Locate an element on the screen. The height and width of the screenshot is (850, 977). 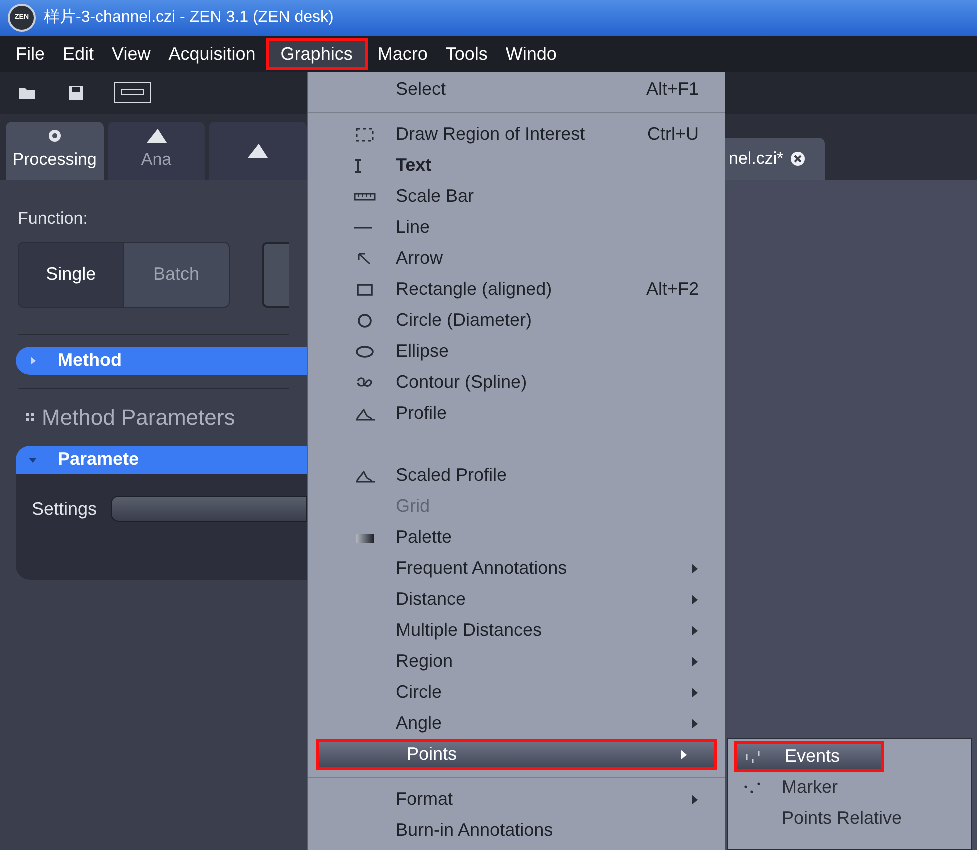
menu-entry: Angle is located at coordinates (516, 723).